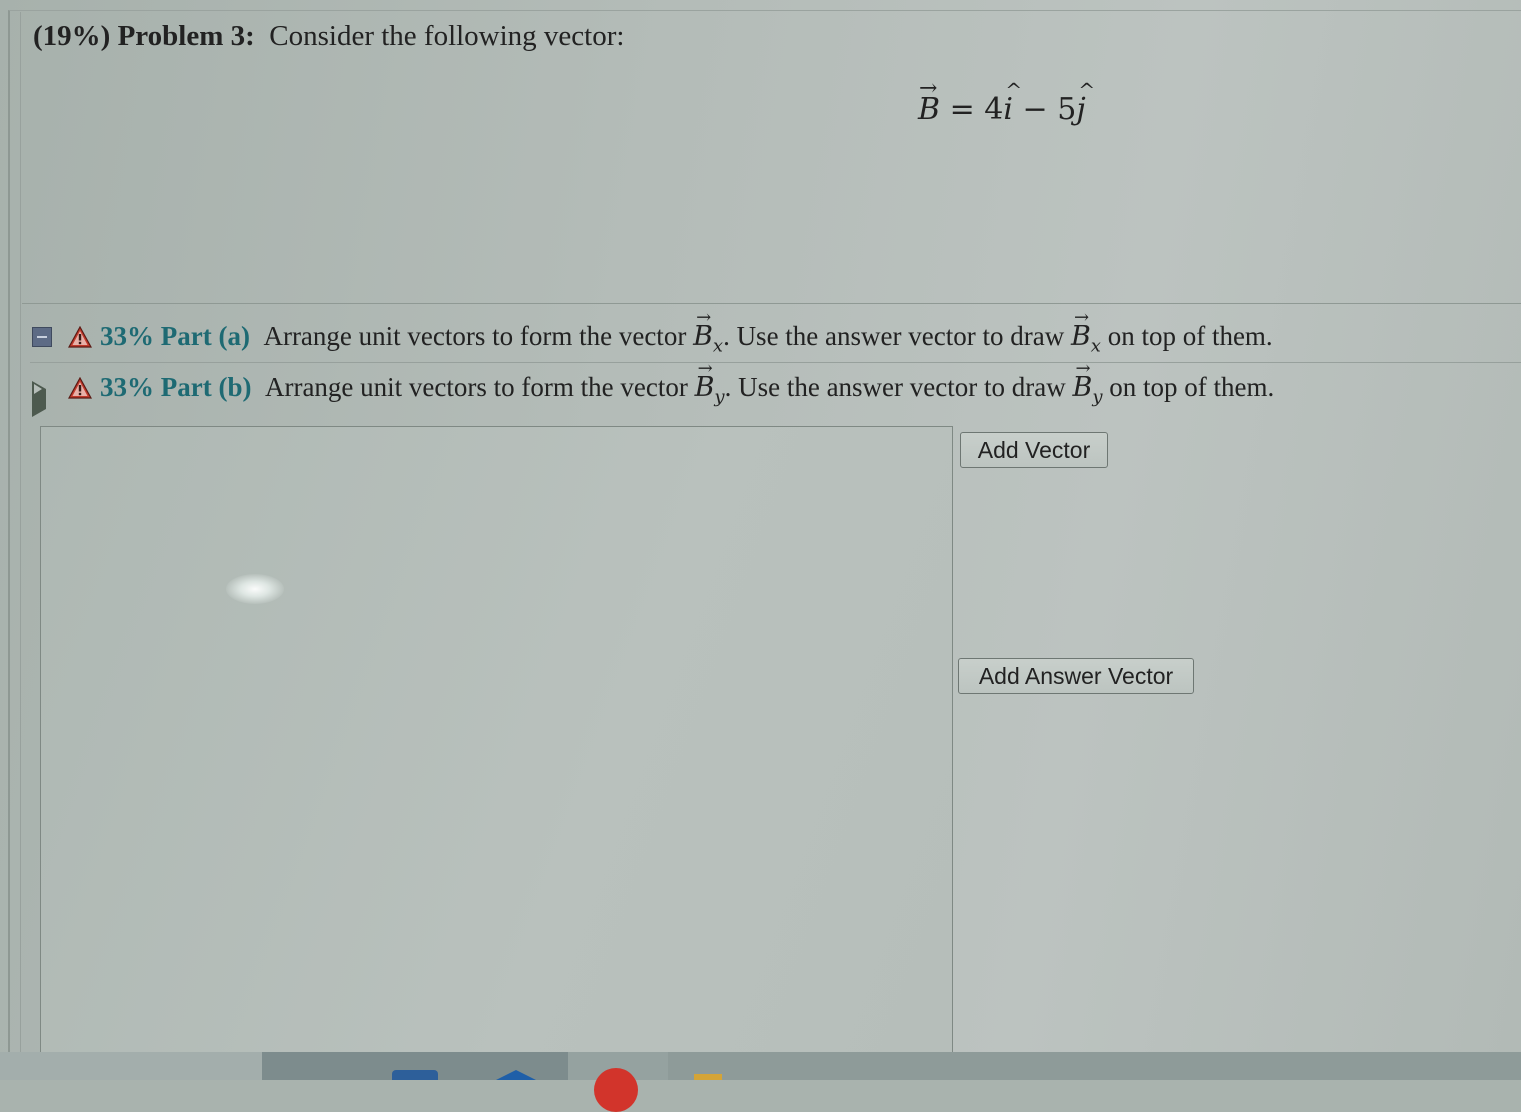 The height and width of the screenshot is (1112, 1521). I want to click on add-vector-button: Add Vector, so click(1034, 450).